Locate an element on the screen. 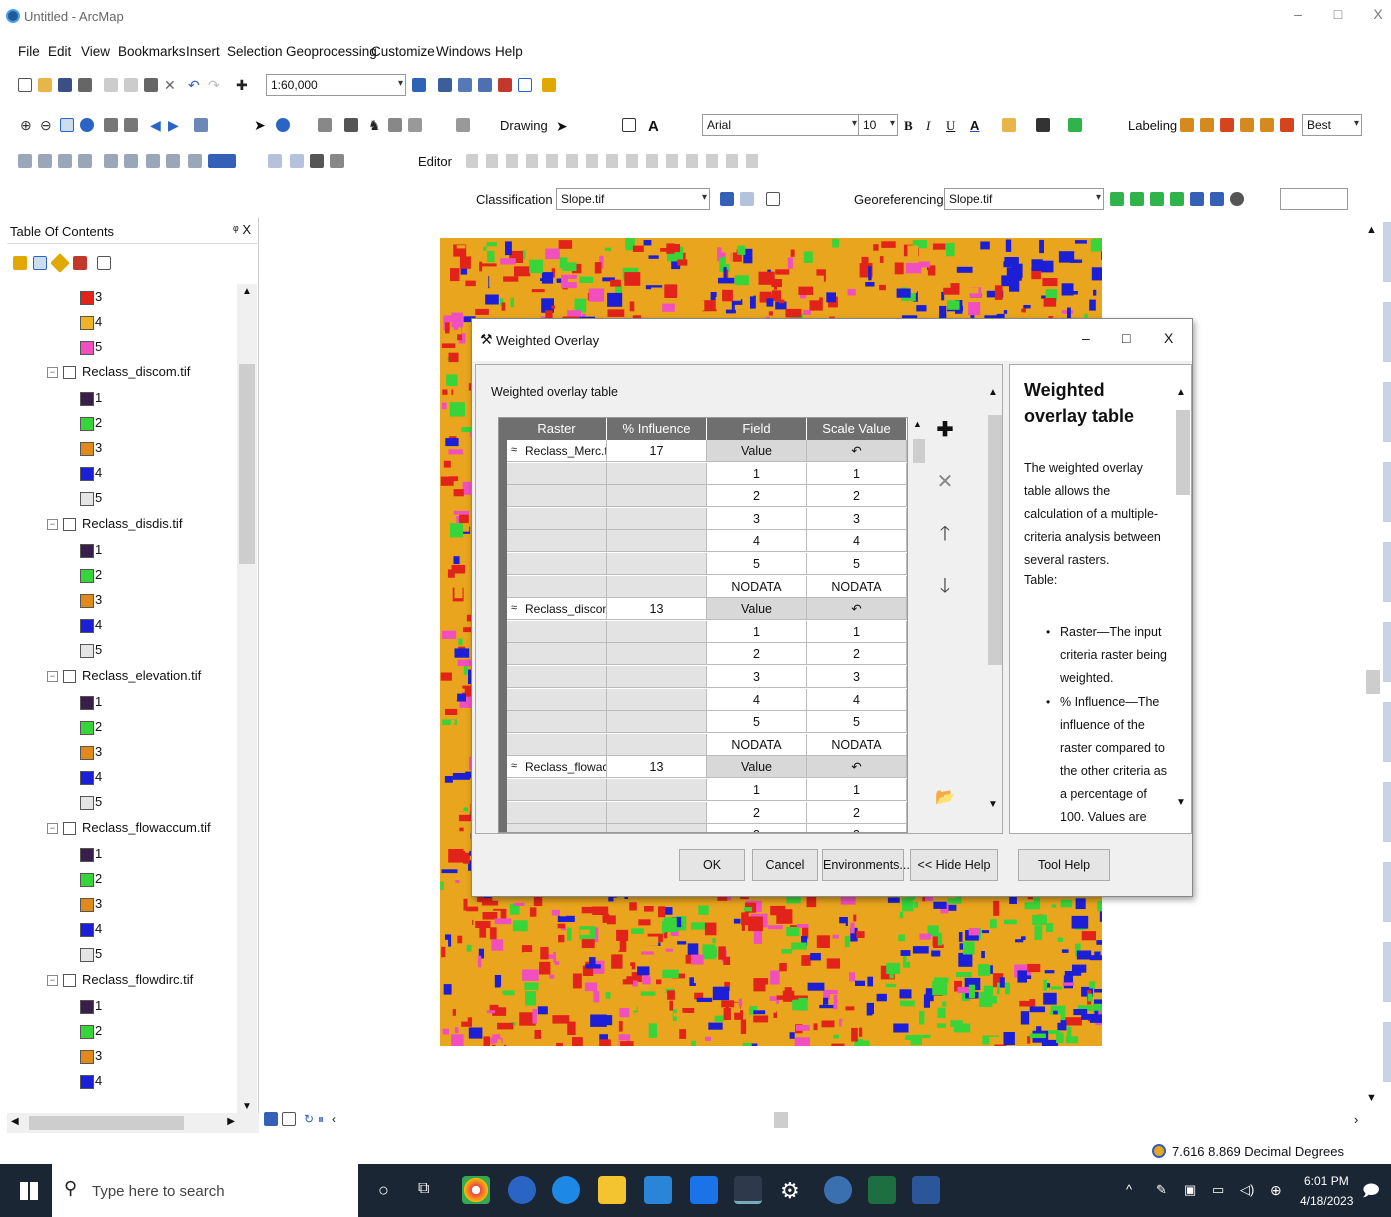 The width and height of the screenshot is (1391, 1217). data-view-icon is located at coordinates (271, 1119).